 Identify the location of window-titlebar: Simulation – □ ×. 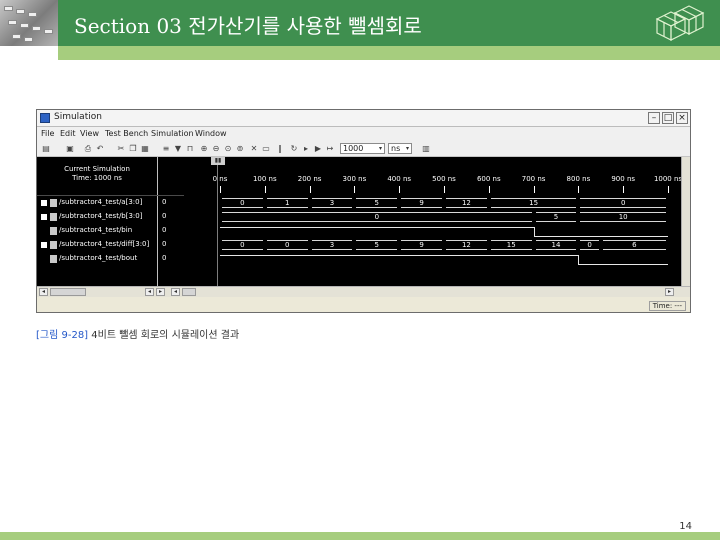
(363, 118).